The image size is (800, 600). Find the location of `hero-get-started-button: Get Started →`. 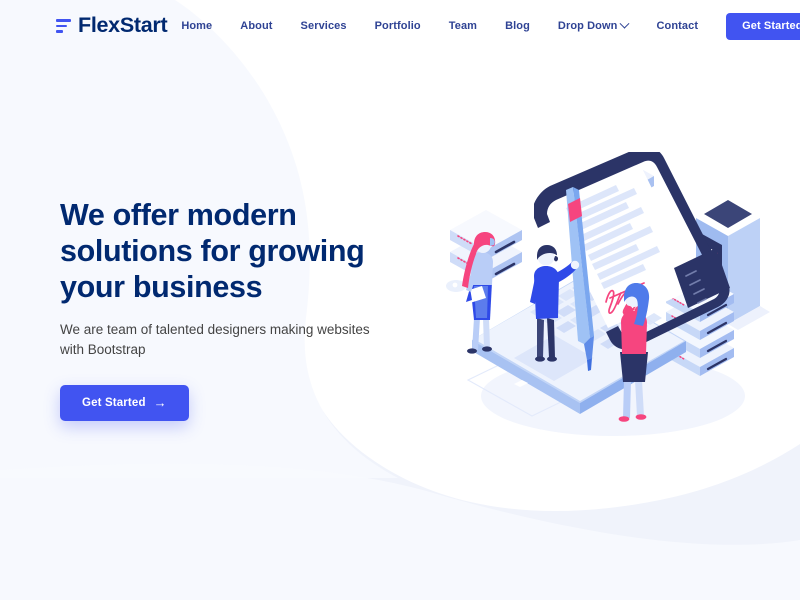

hero-get-started-button: Get Started → is located at coordinates (124, 403).